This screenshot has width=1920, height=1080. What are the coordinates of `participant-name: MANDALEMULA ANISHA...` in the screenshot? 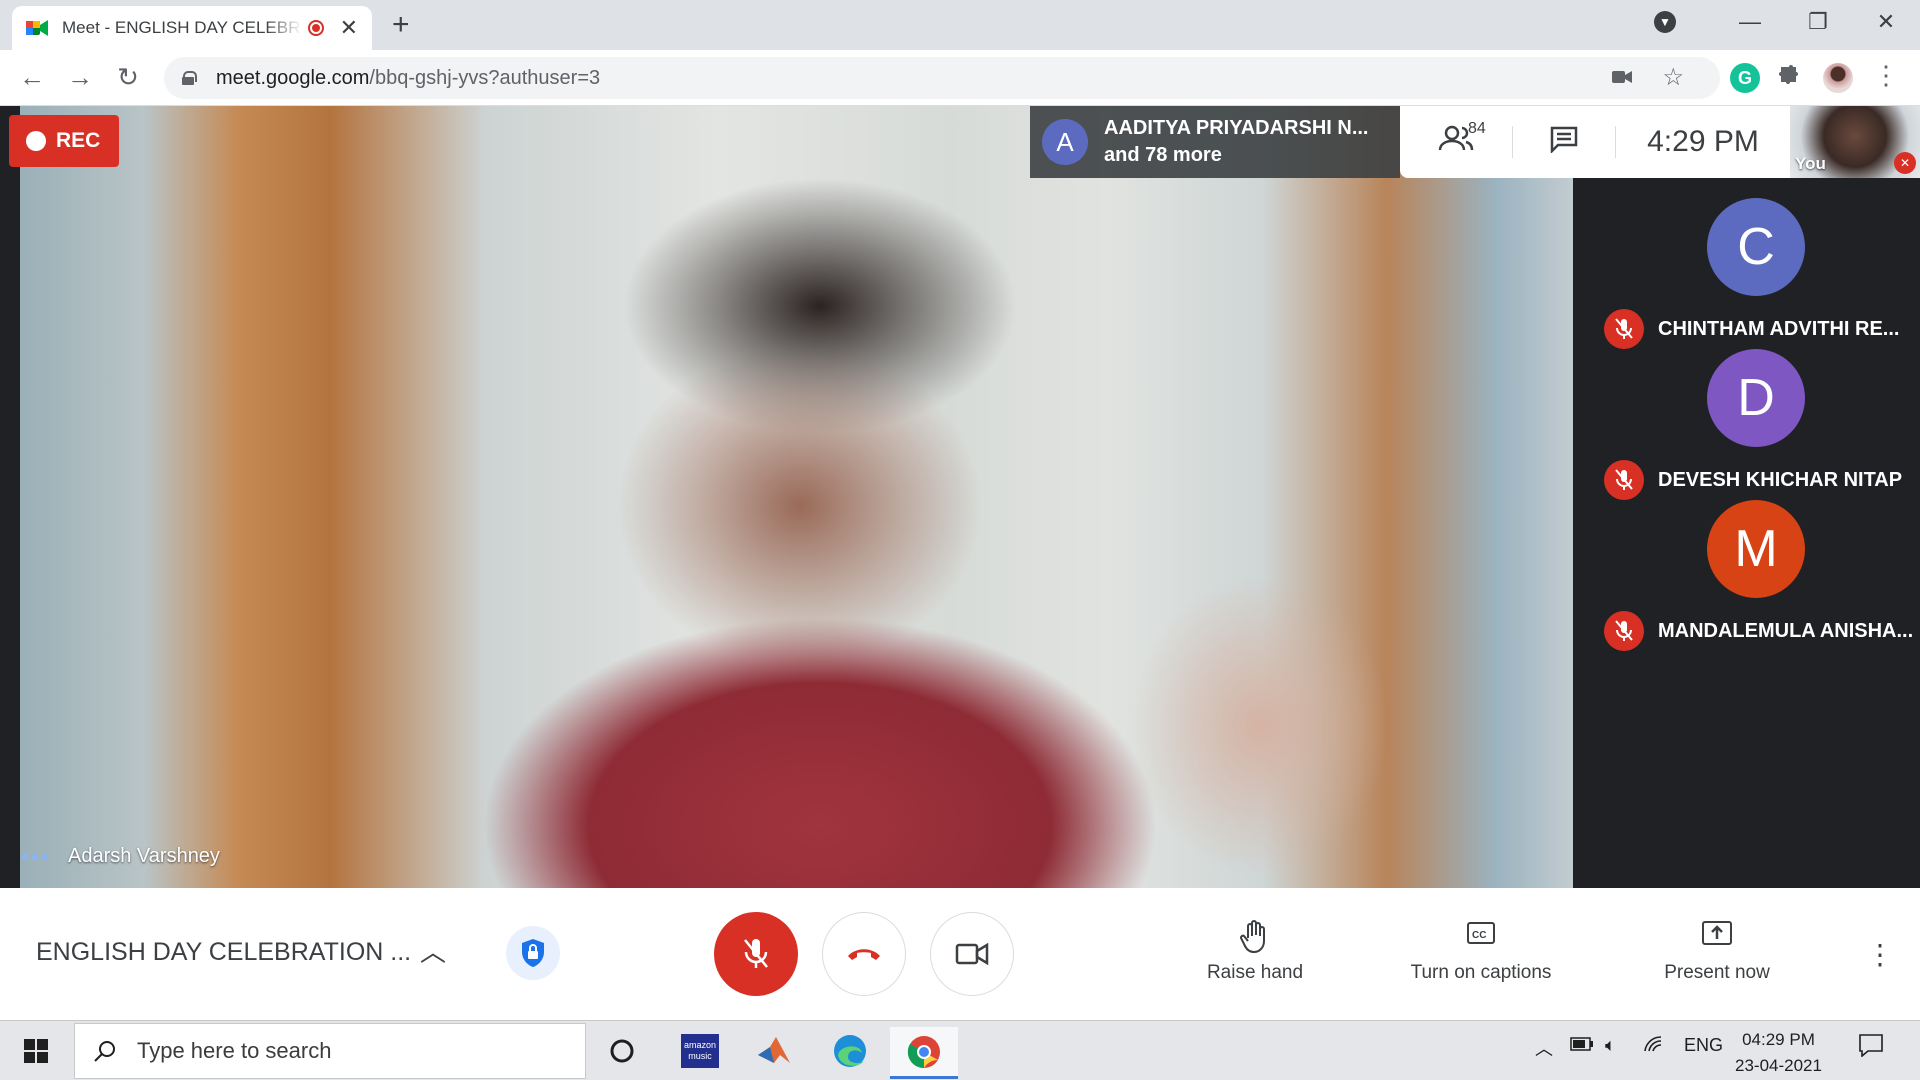 It's located at (1786, 630).